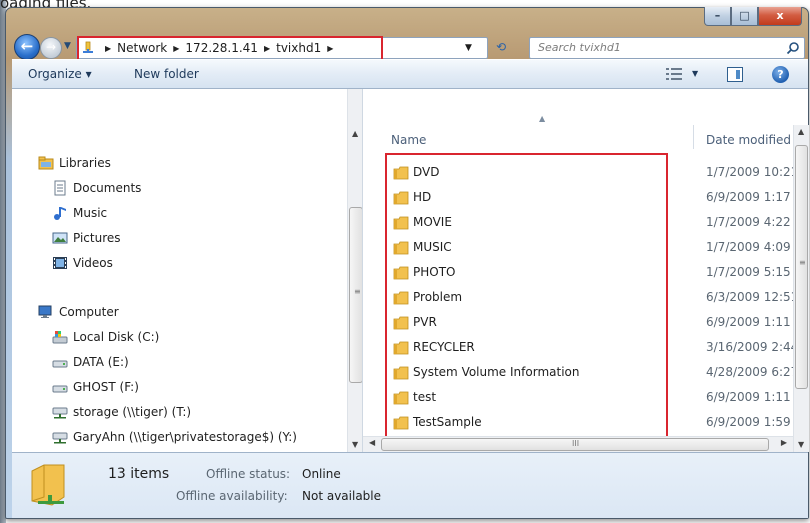 This screenshot has height=523, width=810. I want to click on sidebar-item-label: Music, so click(90, 213).